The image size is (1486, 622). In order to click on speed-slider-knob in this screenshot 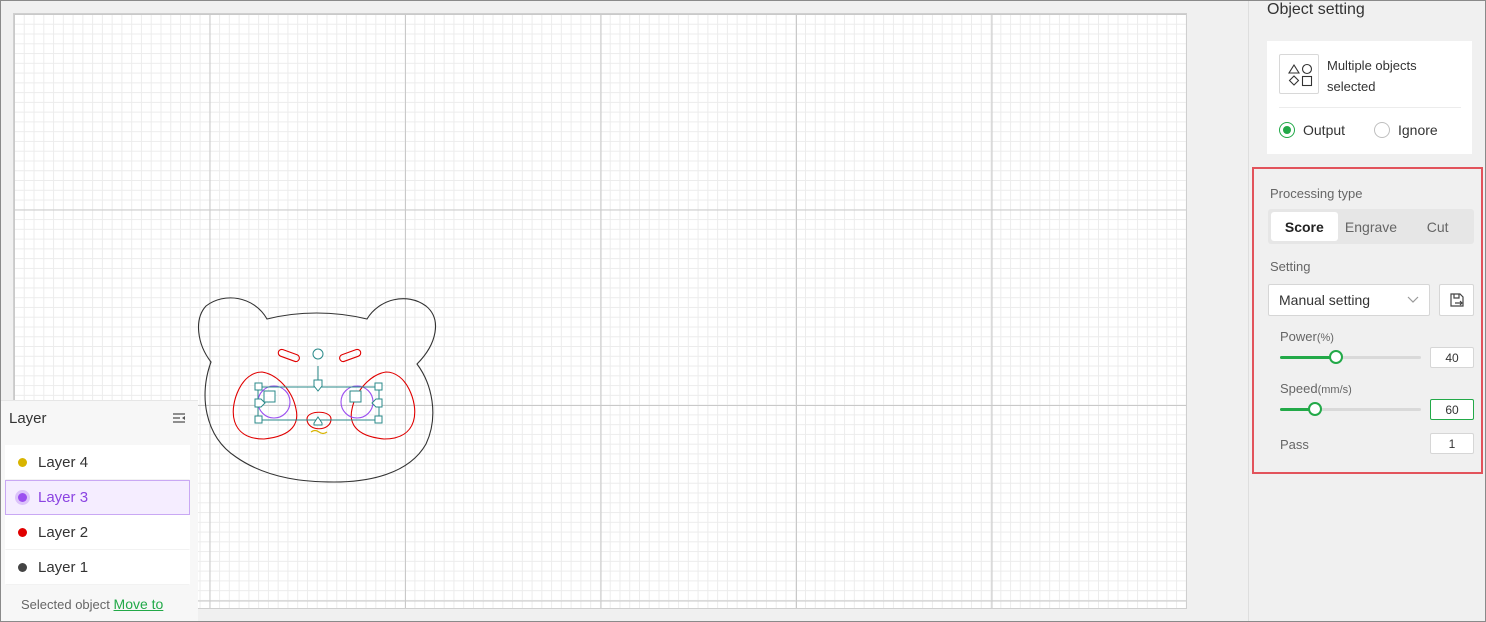, I will do `click(1315, 409)`.